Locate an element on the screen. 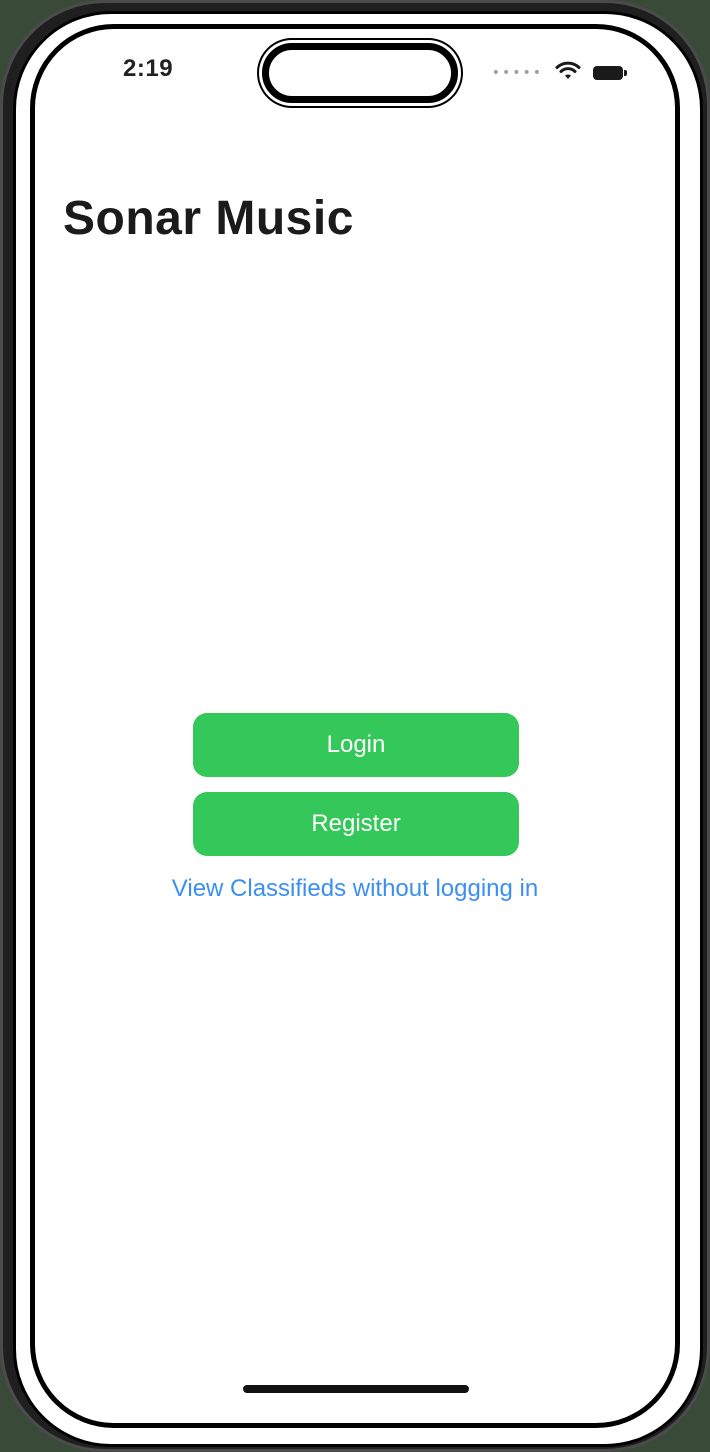  cellular-signal-icon: ••••• is located at coordinates (517, 73).